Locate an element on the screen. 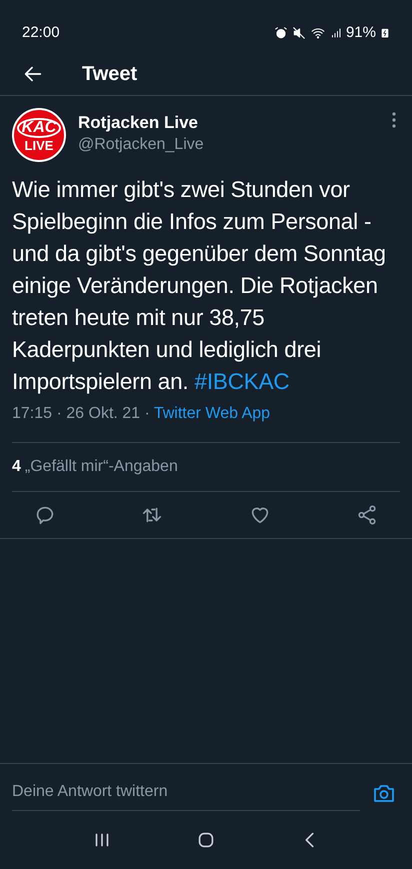 Image resolution: width=412 pixels, height=869 pixels. battery-percent: 91% is located at coordinates (361, 32).